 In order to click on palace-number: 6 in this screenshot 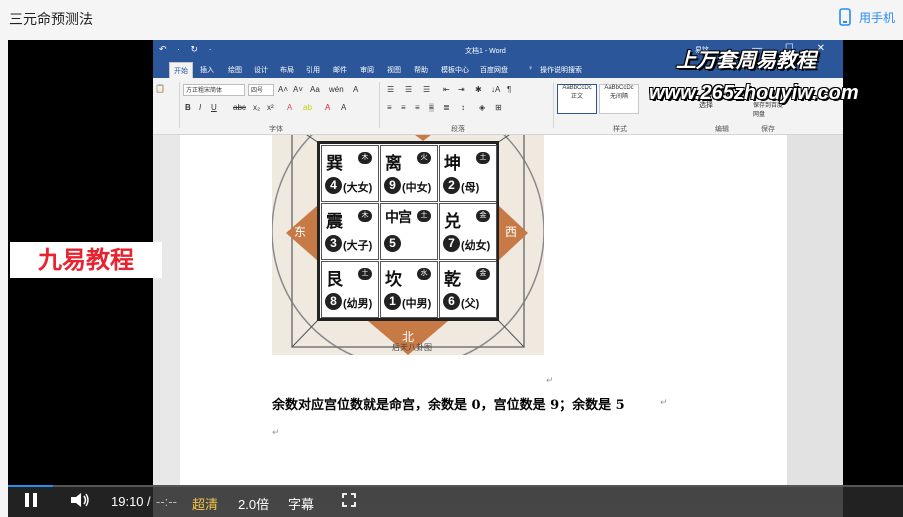, I will do `click(451, 301)`.